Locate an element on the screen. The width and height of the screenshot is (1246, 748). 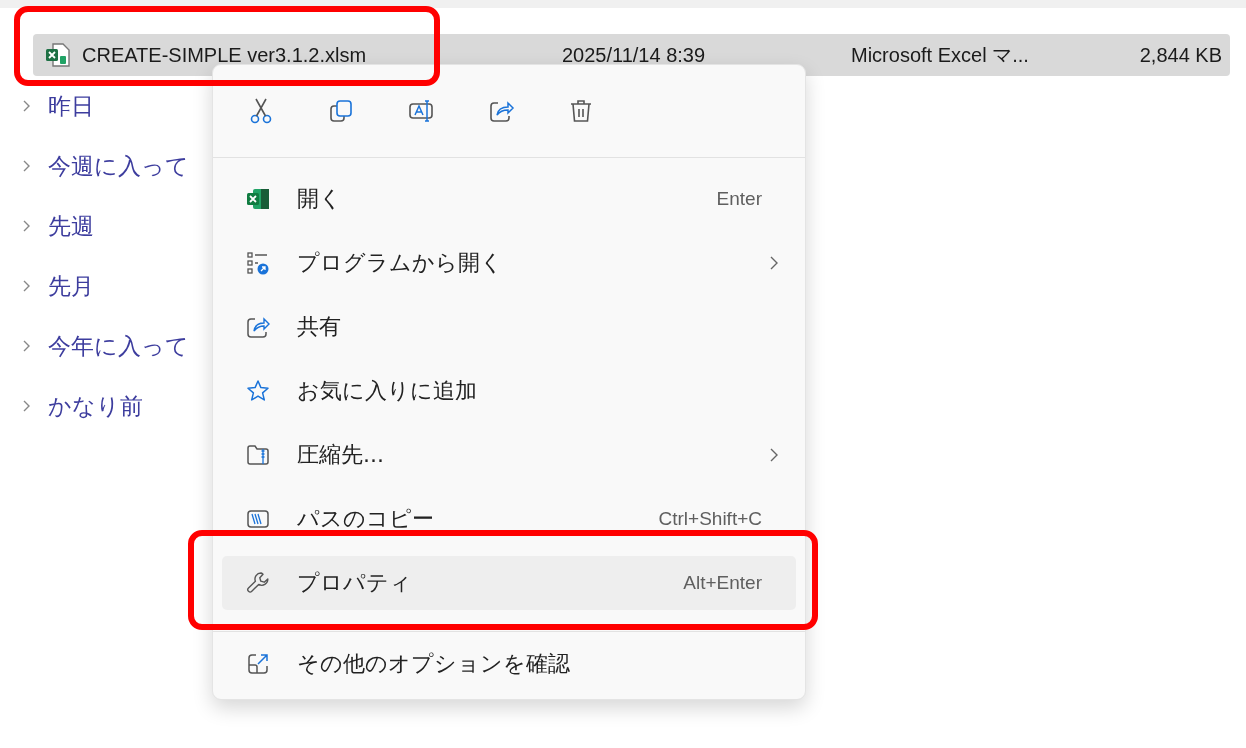
menu-label: 開く is located at coordinates (320, 199).